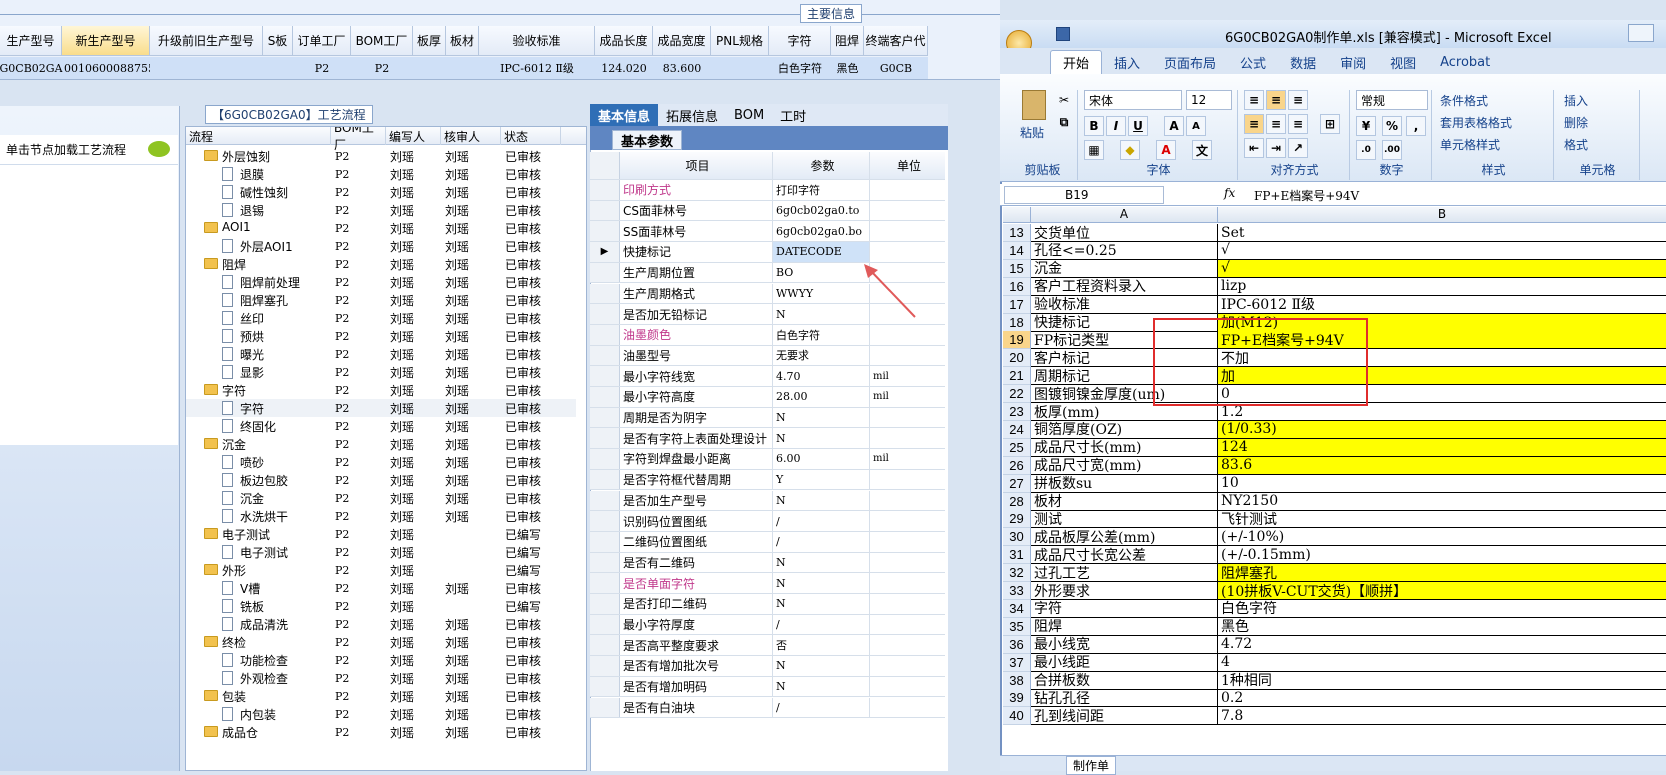 The image size is (1666, 775). Describe the element at coordinates (1138, 126) in the screenshot. I see `underline-button: U` at that location.